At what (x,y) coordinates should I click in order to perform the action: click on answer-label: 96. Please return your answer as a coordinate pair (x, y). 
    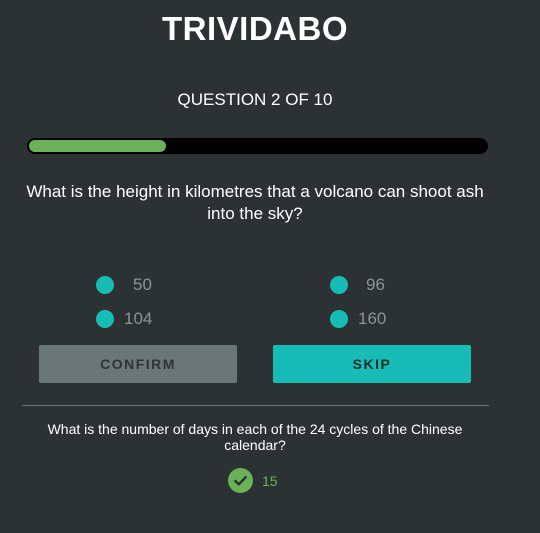
    Looking at the image, I should click on (375, 284).